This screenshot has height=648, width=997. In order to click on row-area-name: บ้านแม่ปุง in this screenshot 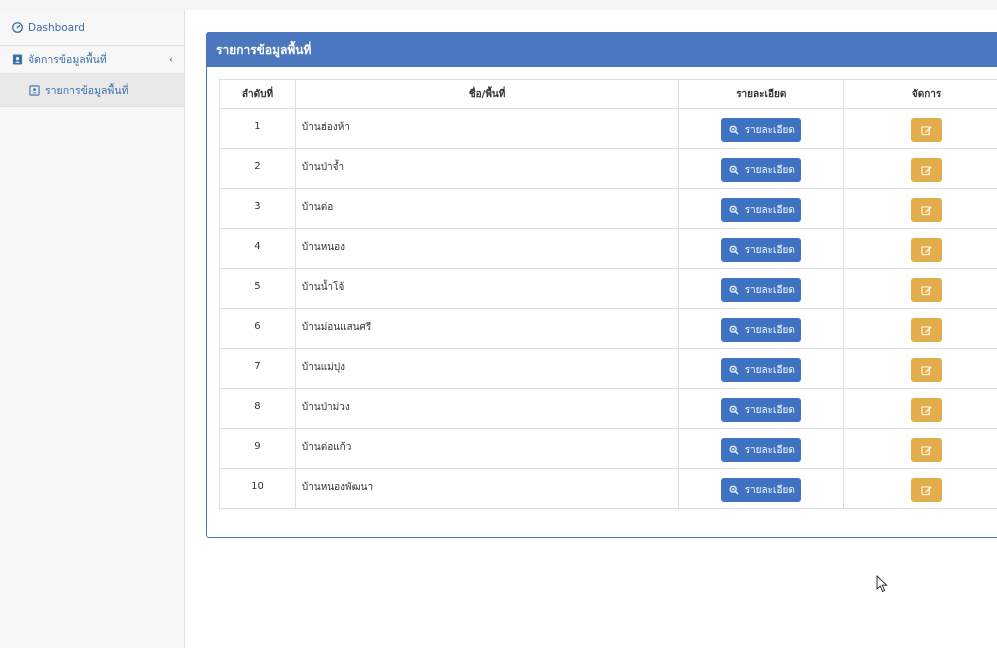, I will do `click(487, 368)`.